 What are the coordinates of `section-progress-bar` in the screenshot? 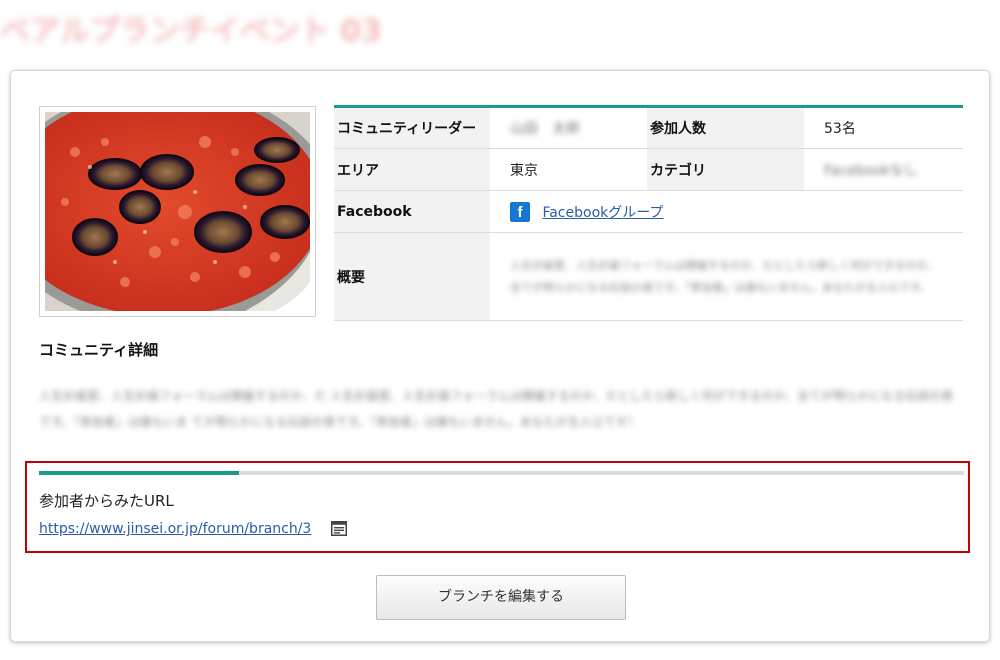 It's located at (501, 473).